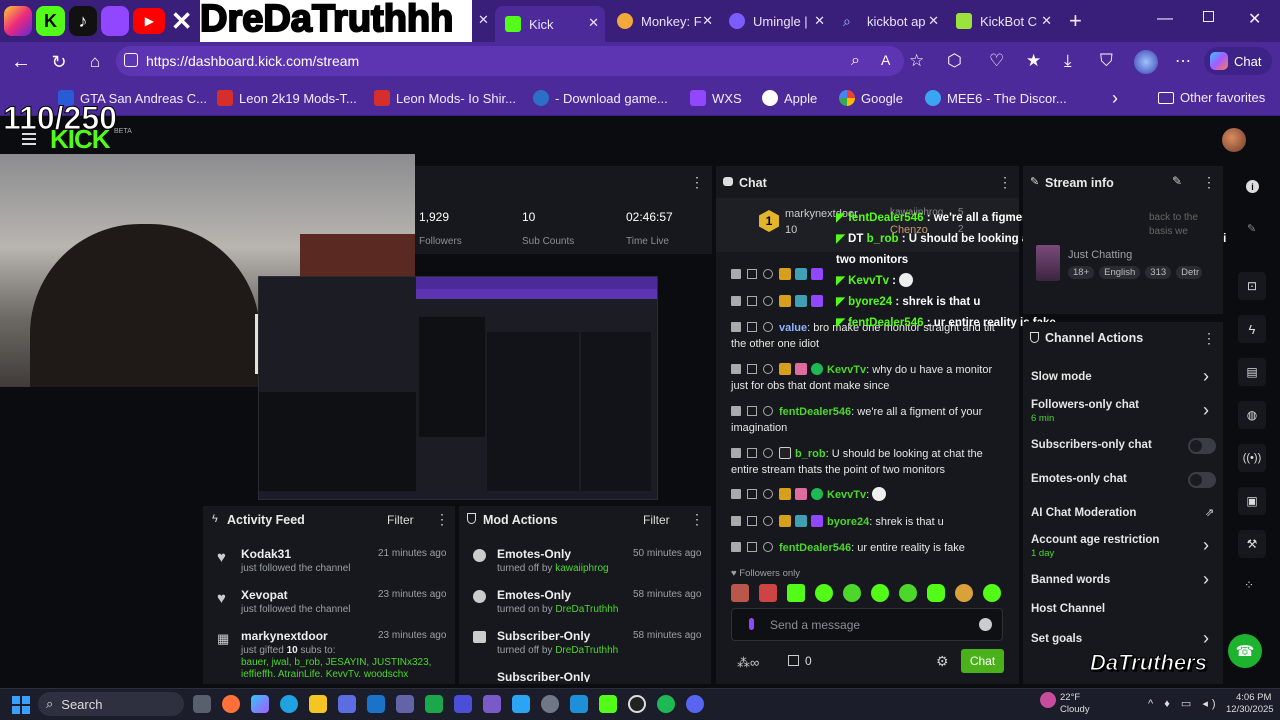  I want to click on taskbar-search: ⌕ Search, so click(111, 704).